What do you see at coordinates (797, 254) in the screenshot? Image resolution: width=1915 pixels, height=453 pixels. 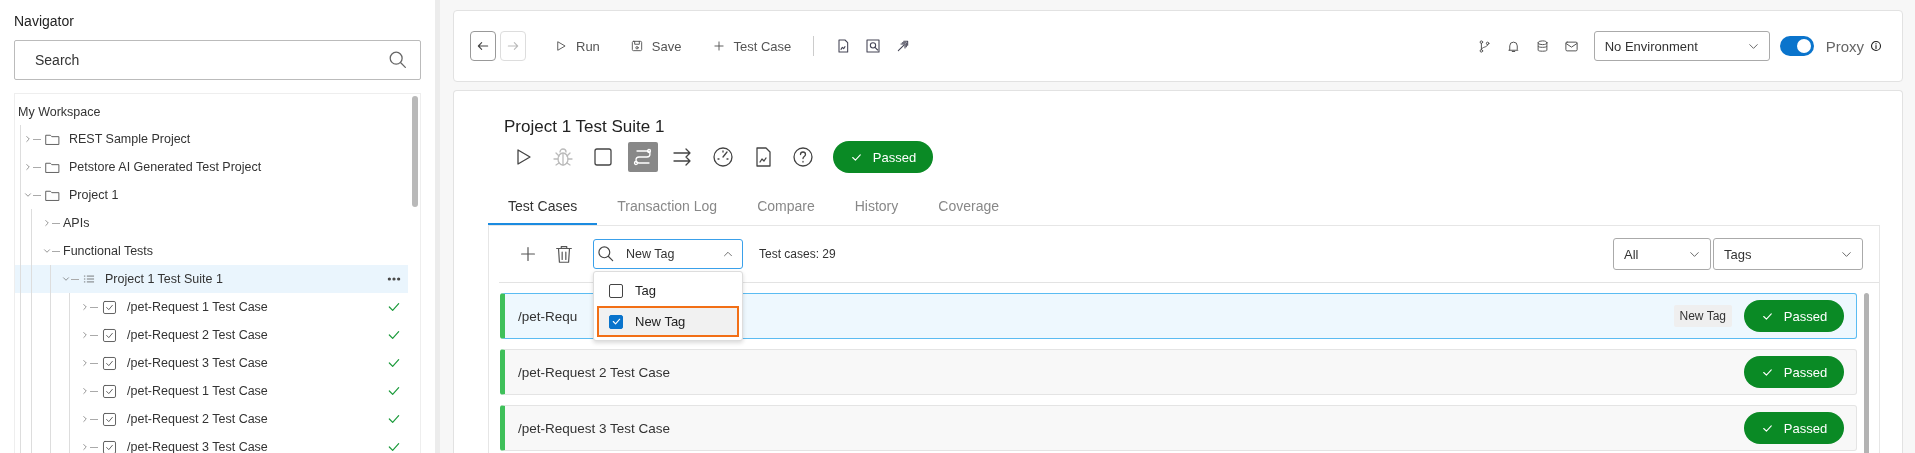 I see `test-case-count: Test cases: 29` at bounding box center [797, 254].